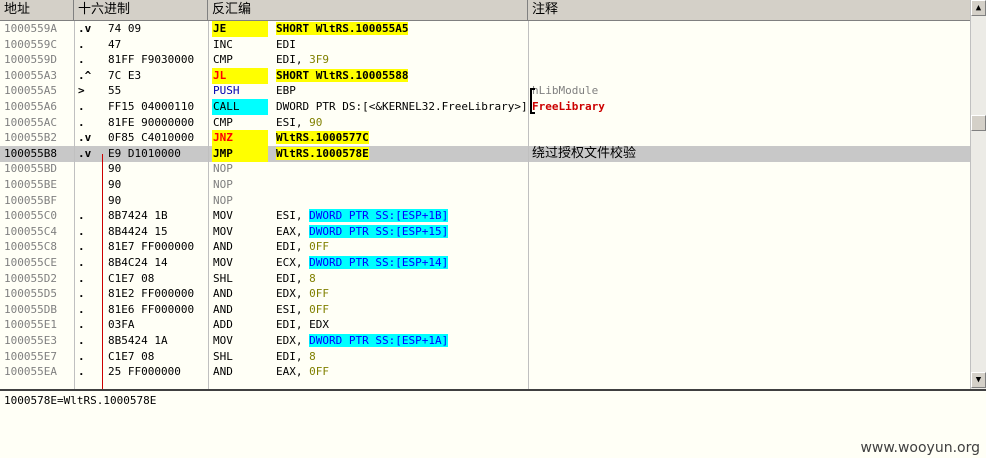  What do you see at coordinates (37, 10) in the screenshot?
I see `column-header-address: 地址` at bounding box center [37, 10].